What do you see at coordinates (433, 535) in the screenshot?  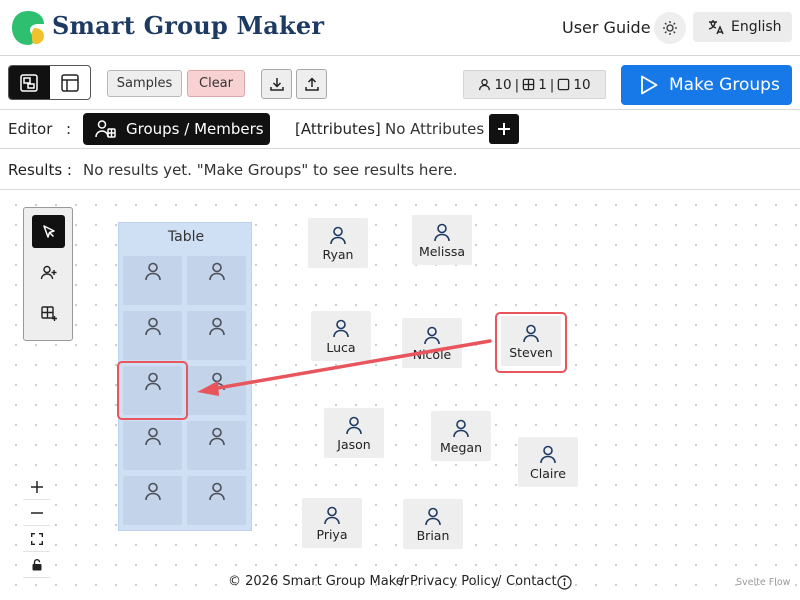 I see `member-name: Brian` at bounding box center [433, 535].